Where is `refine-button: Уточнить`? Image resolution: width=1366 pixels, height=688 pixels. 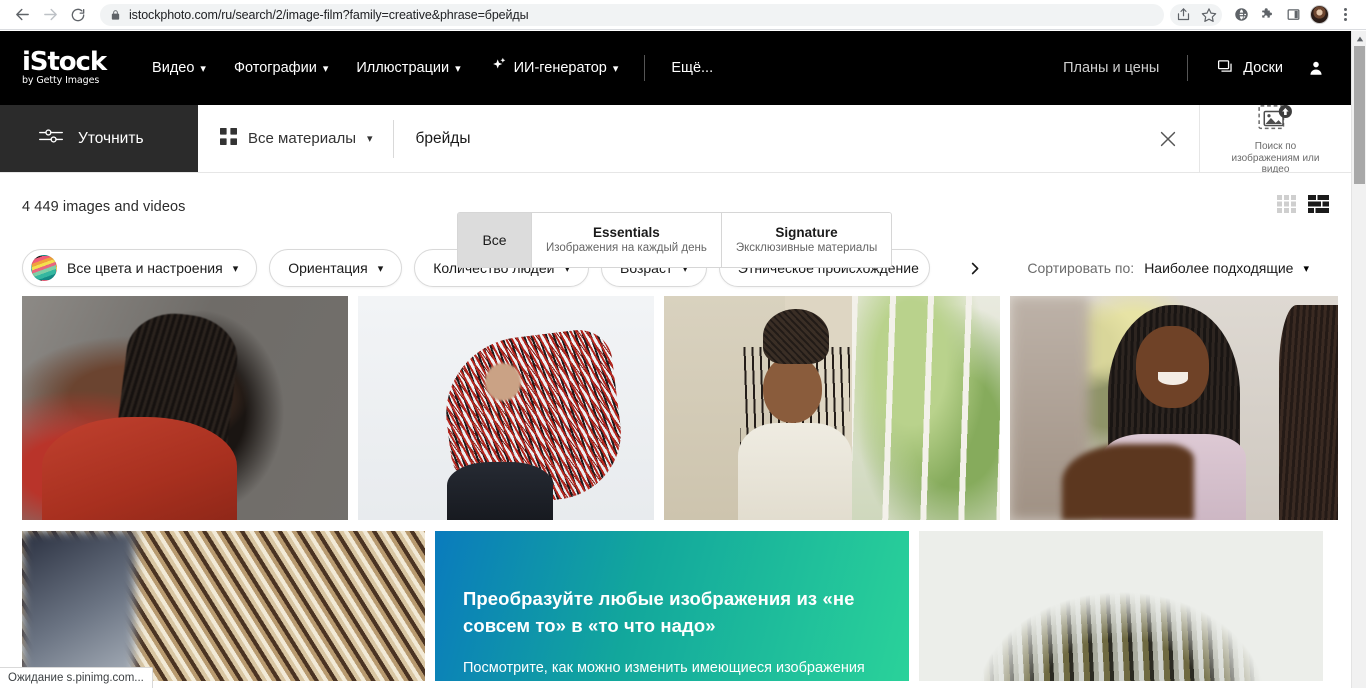 refine-button: Уточнить is located at coordinates (99, 138).